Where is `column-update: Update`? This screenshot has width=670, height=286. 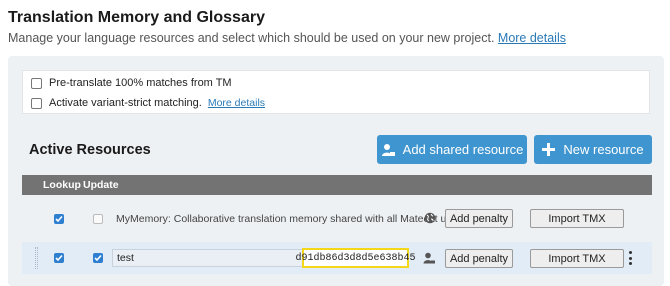
column-update: Update is located at coordinates (101, 185).